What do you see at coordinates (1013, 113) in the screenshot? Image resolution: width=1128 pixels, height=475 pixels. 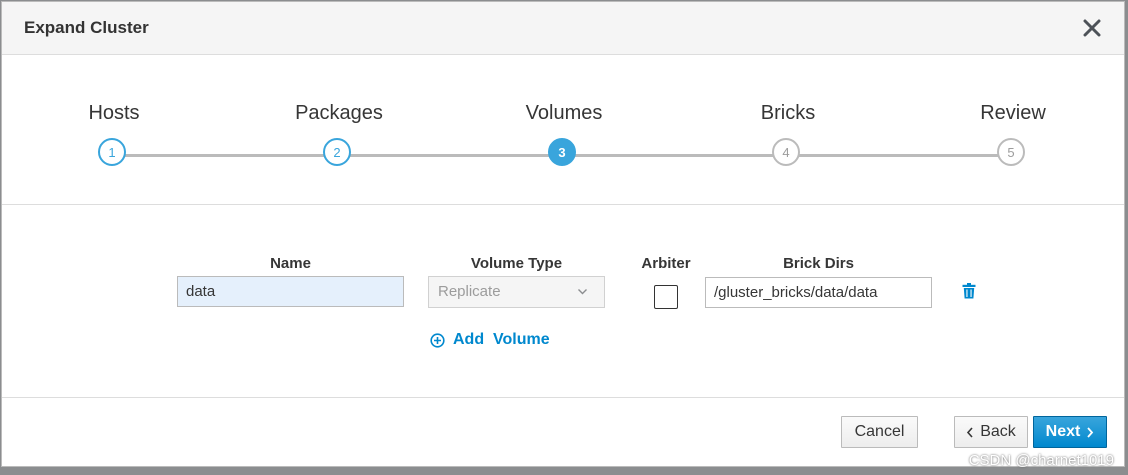 I see `step-label: Review` at bounding box center [1013, 113].